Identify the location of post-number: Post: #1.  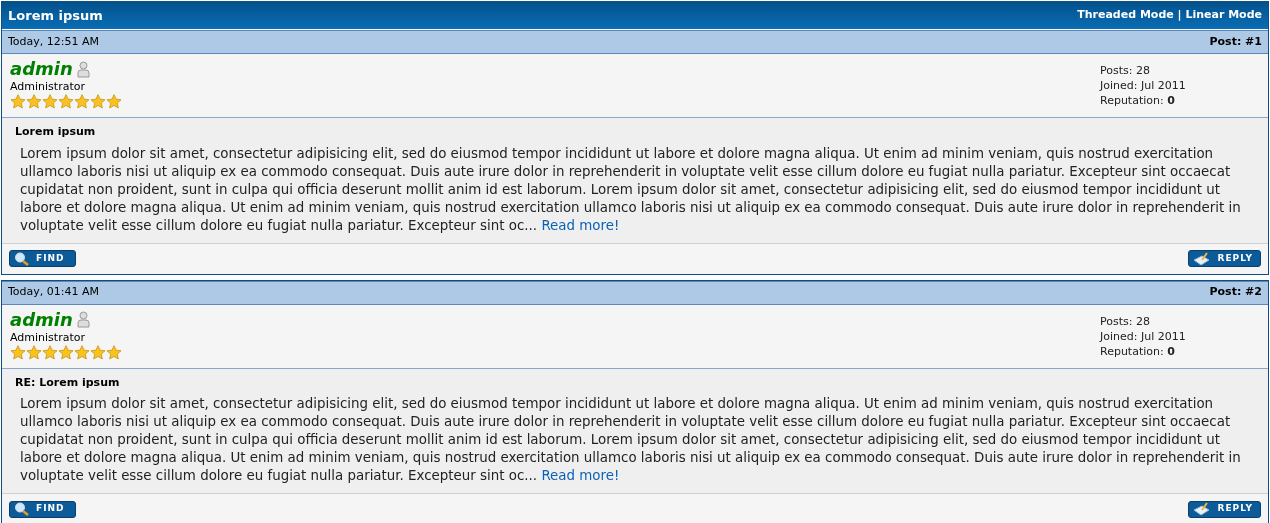
(1235, 42).